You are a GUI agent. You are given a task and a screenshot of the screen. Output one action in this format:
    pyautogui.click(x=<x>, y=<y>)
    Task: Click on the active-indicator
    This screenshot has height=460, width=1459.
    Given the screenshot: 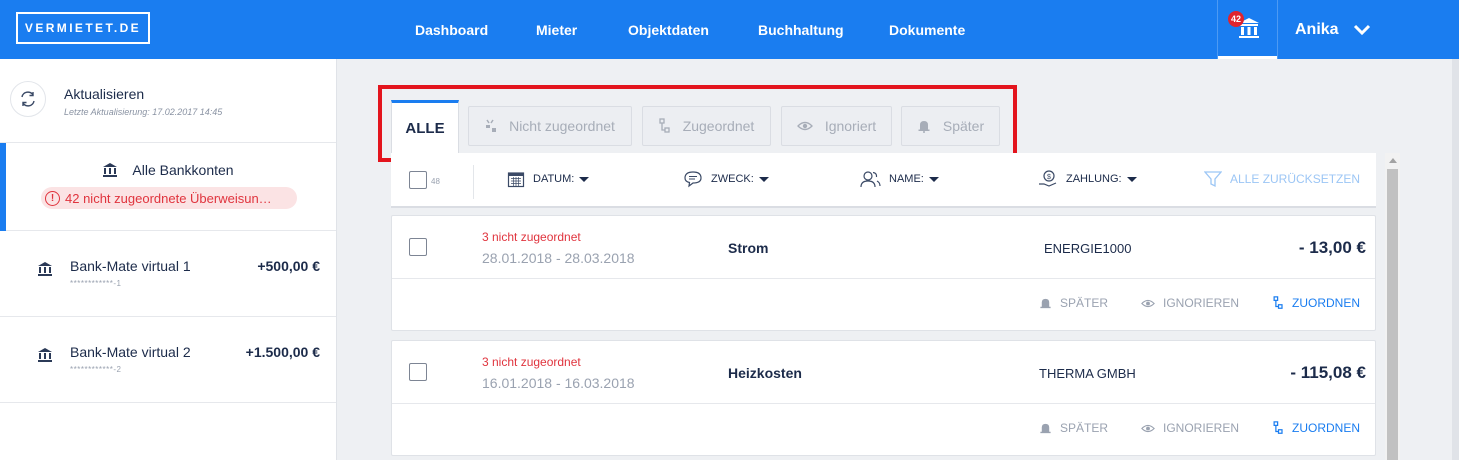 What is the action you would take?
    pyautogui.click(x=3, y=187)
    